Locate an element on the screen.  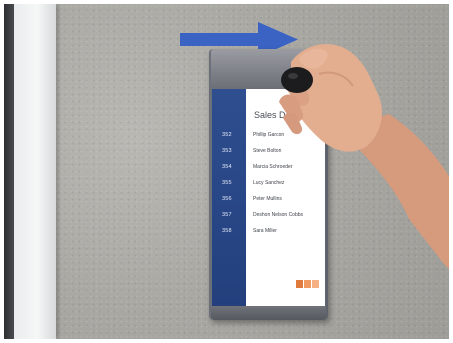
door-frame-edge is located at coordinates (9, 171).